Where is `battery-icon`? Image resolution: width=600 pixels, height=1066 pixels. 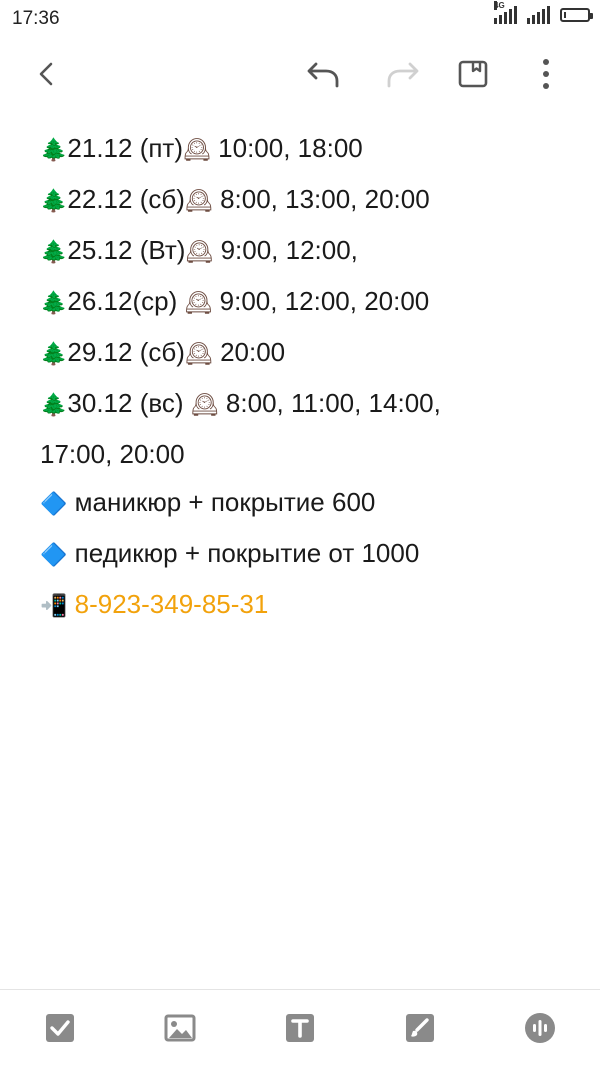
battery-icon is located at coordinates (576, 15).